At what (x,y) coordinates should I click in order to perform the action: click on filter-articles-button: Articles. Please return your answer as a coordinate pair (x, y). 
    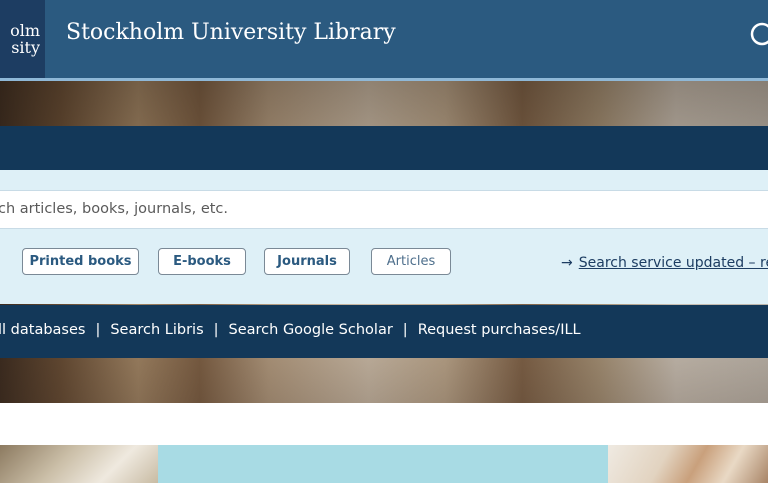
    Looking at the image, I should click on (411, 261).